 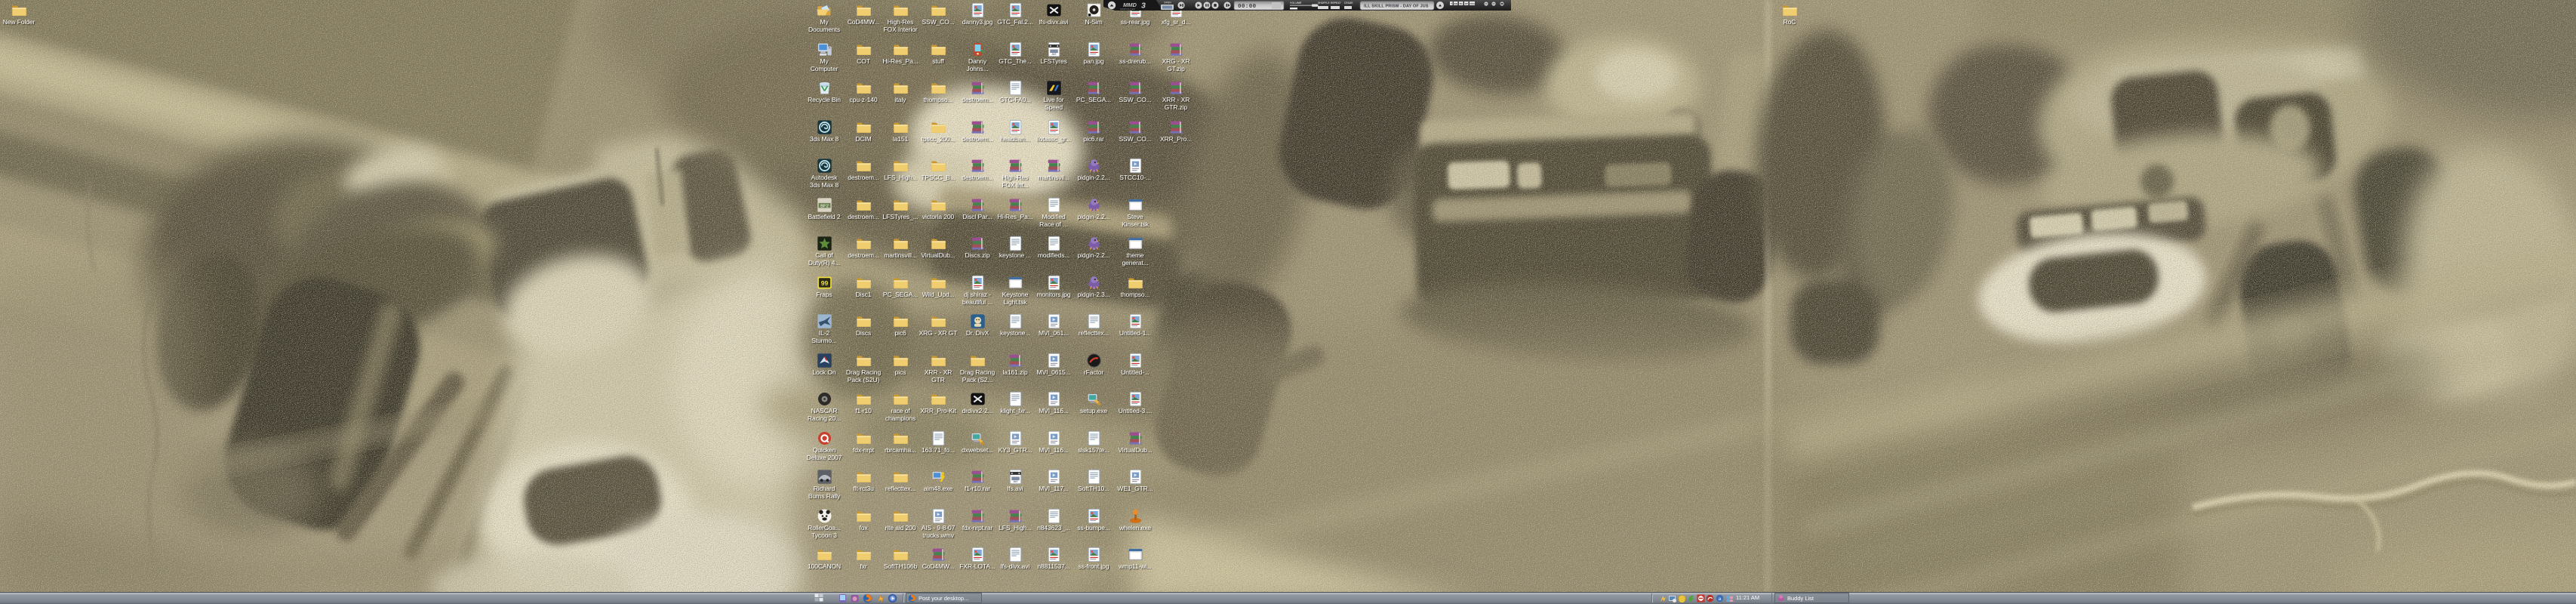 I want to click on svg-text: SPORT-PLAYER, so click(x=1127, y=10).